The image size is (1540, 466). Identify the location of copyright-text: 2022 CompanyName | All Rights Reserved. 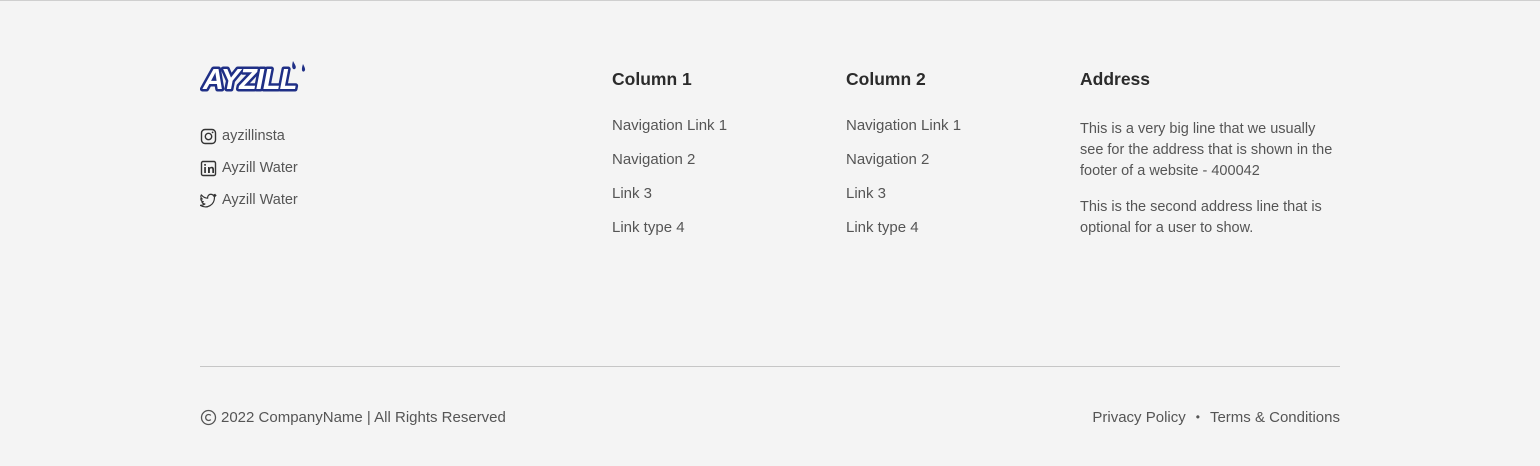
(363, 417).